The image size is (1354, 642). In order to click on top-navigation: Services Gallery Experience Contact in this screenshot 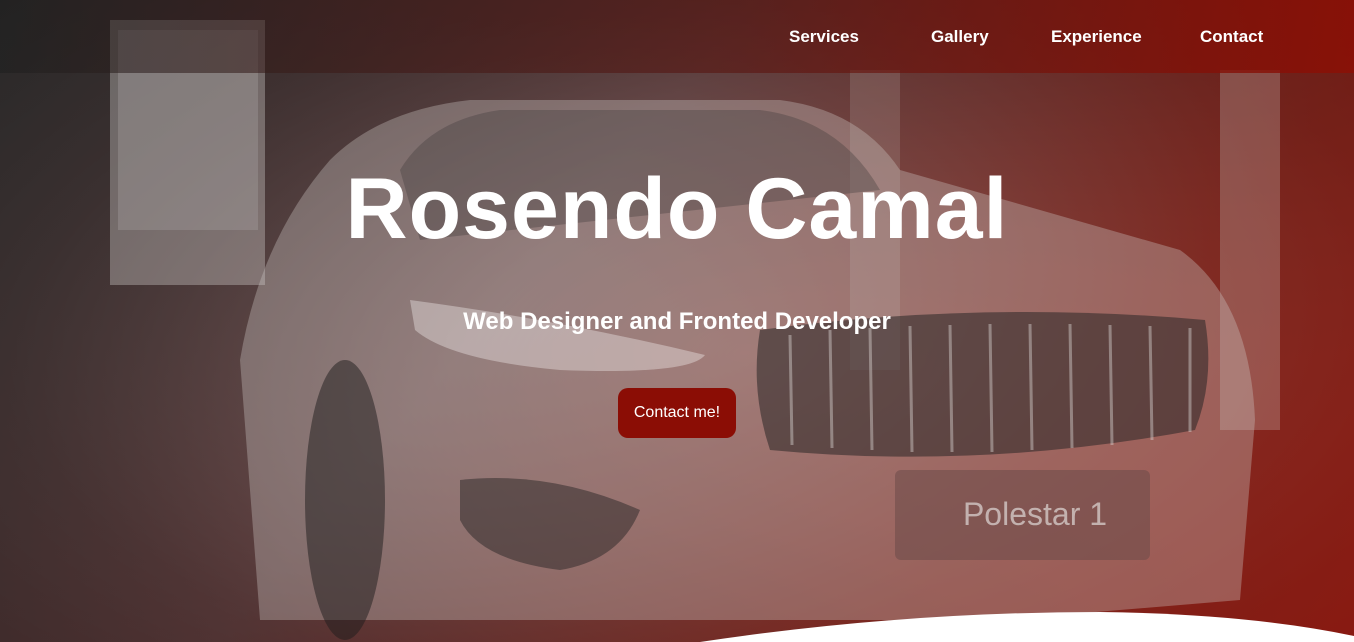, I will do `click(677, 36)`.